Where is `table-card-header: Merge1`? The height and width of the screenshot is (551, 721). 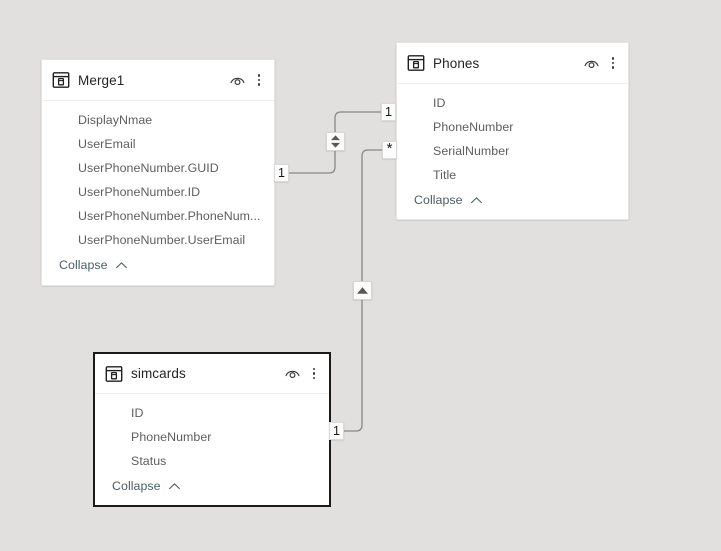
table-card-header: Merge1 is located at coordinates (158, 80).